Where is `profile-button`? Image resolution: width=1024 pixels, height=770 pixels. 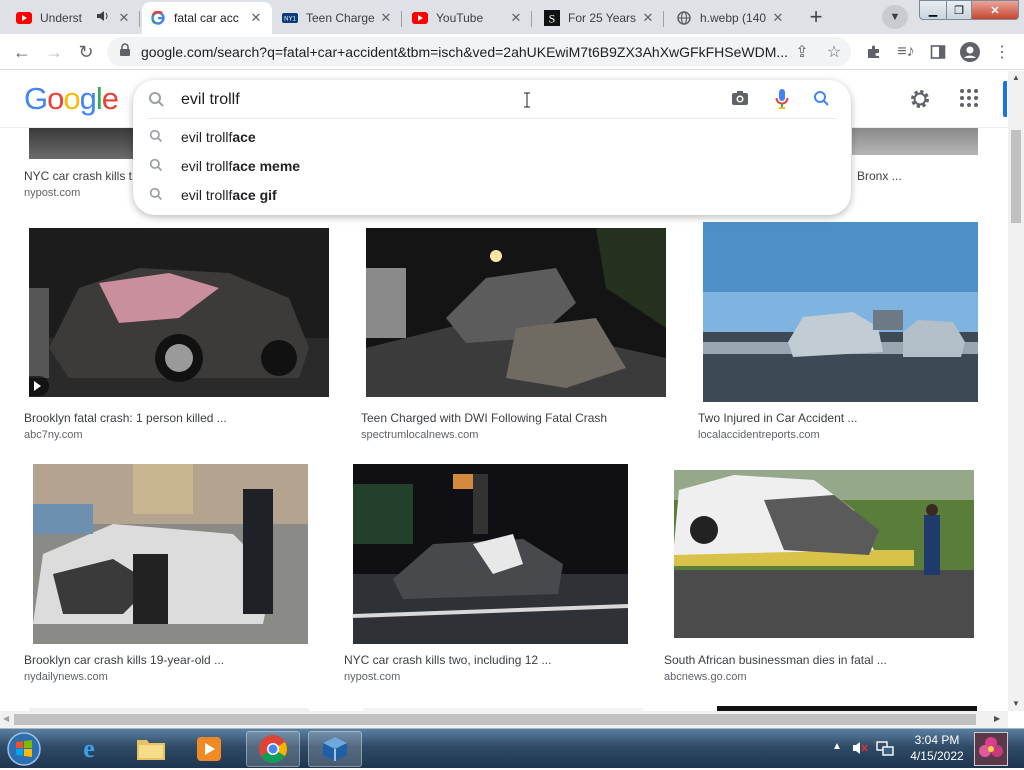
profile-button is located at coordinates (970, 52).